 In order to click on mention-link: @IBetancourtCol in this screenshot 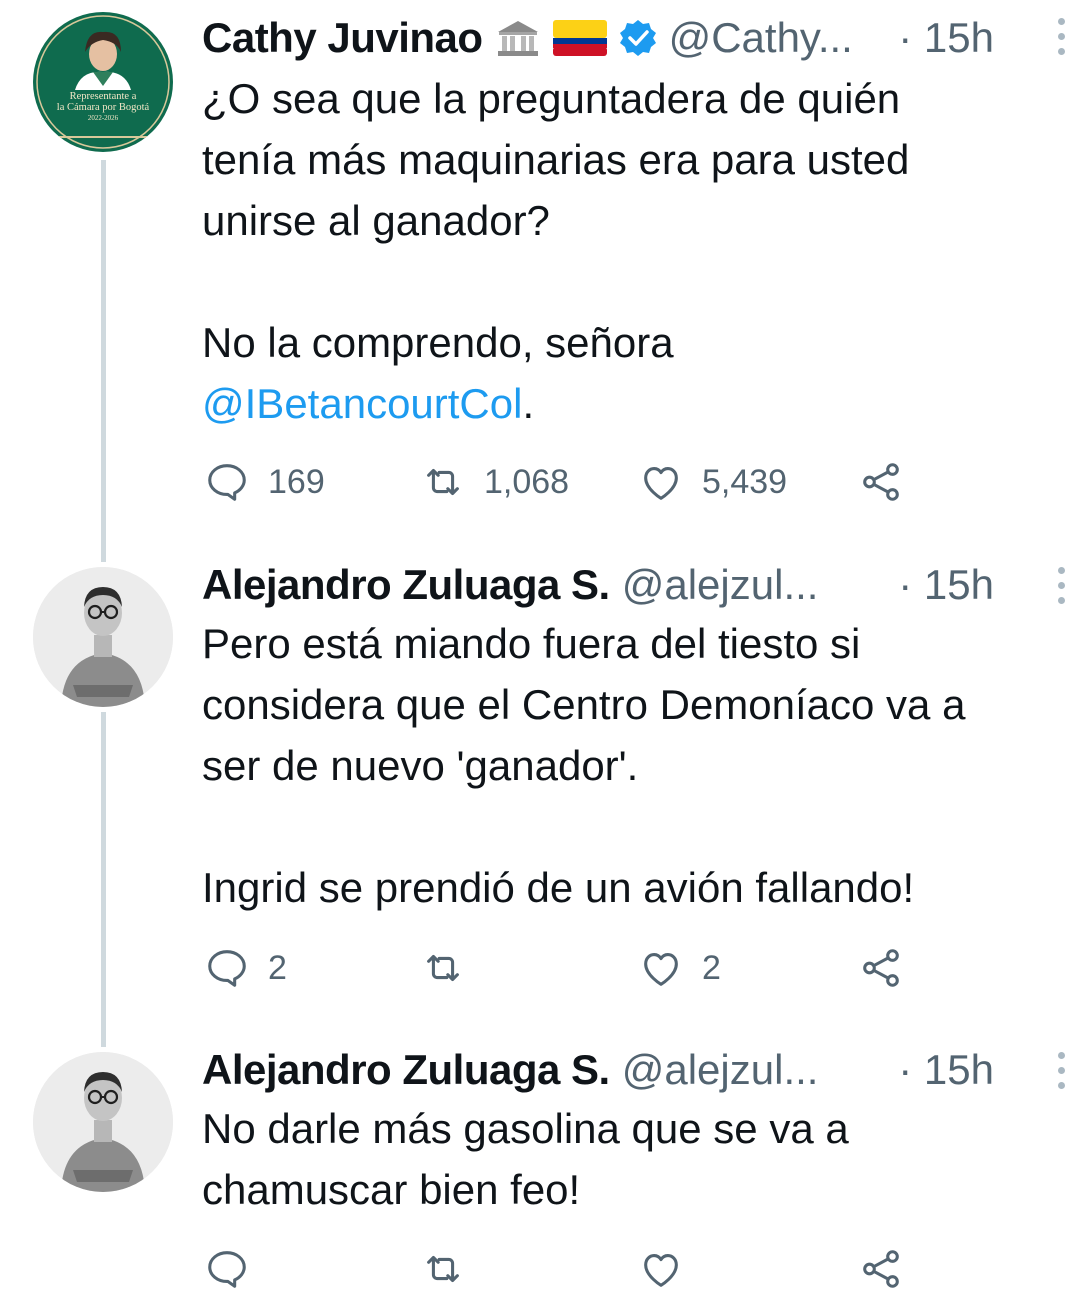, I will do `click(362, 403)`.